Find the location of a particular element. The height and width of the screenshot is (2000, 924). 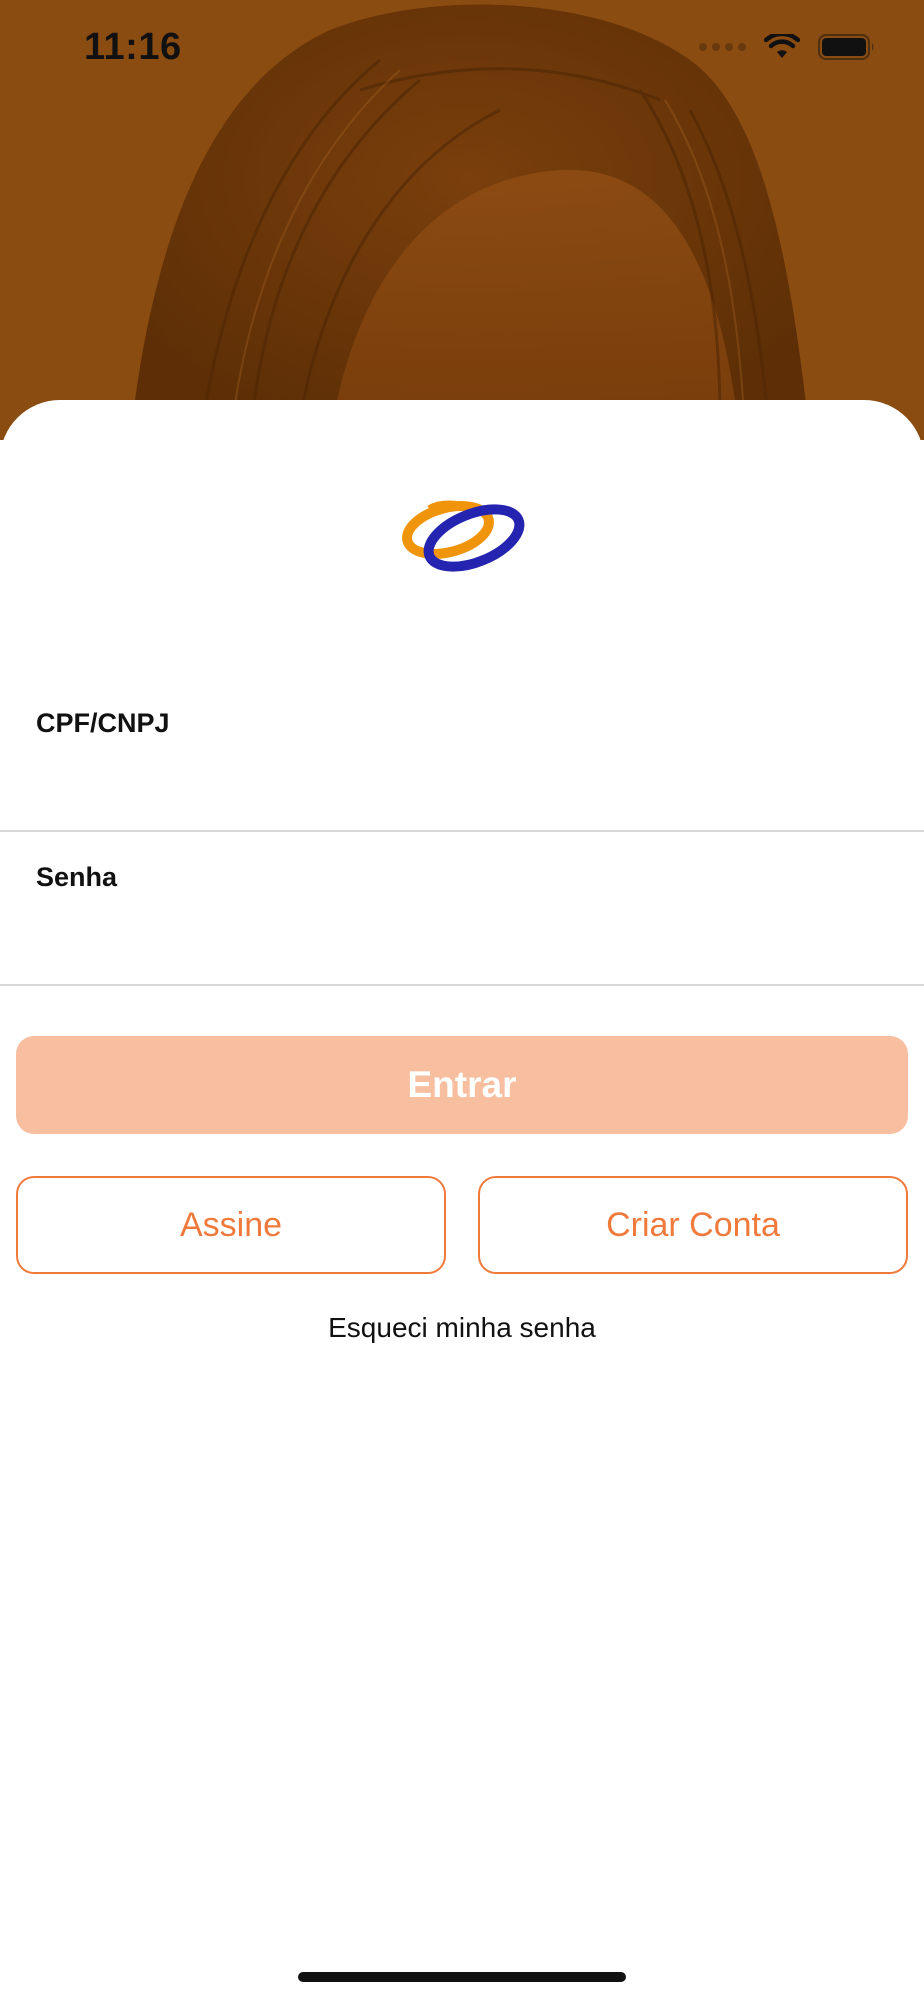

cpf-cnpj-label: CPF/CNPJ is located at coordinates (103, 723).